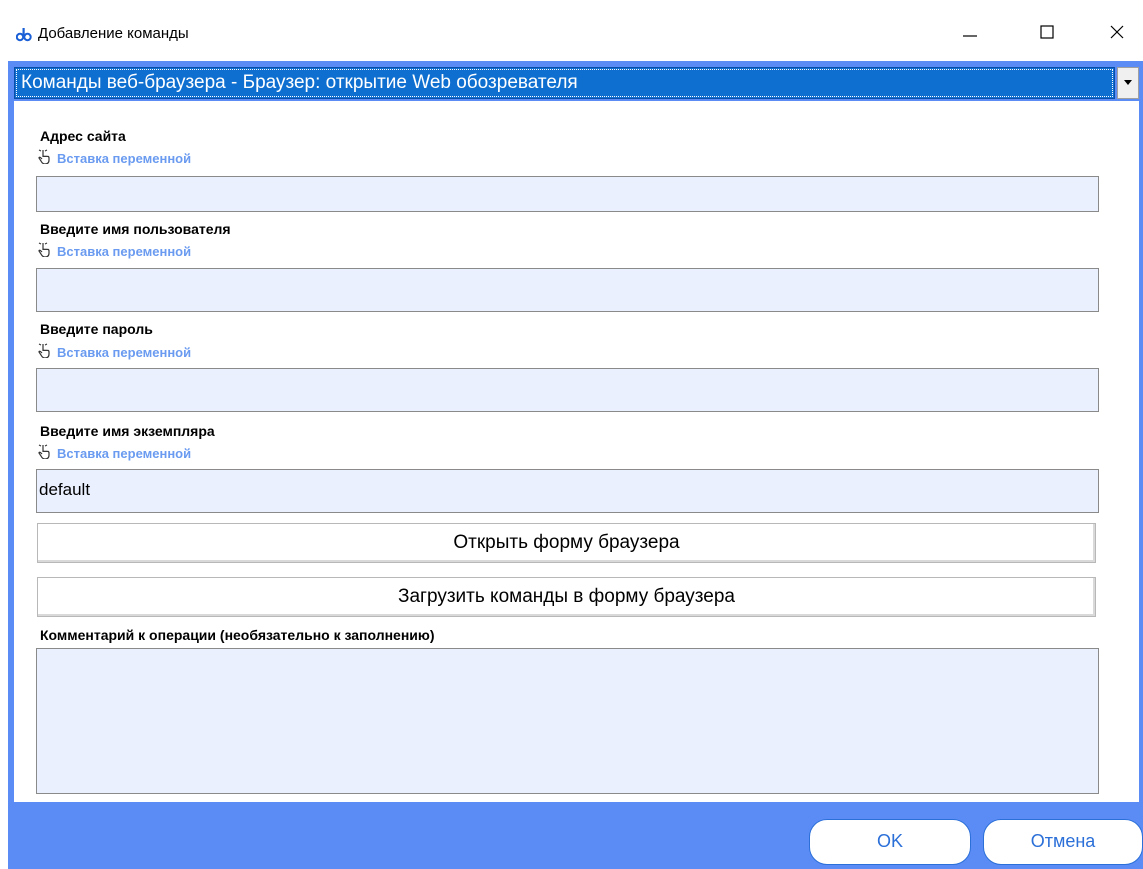  I want to click on minimize-button, so click(970, 32).